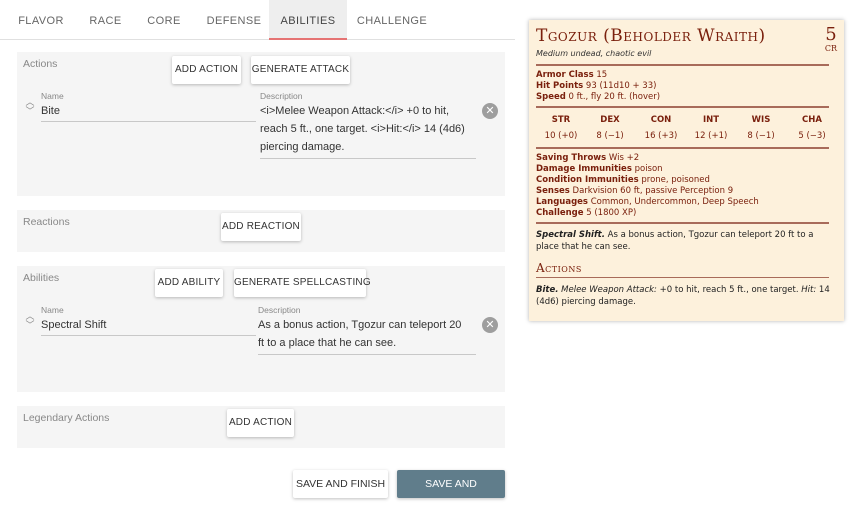 Image resolution: width=850 pixels, height=505 pixels. Describe the element at coordinates (260, 423) in the screenshot. I see `add-legendary-action-button: Add Action` at that location.